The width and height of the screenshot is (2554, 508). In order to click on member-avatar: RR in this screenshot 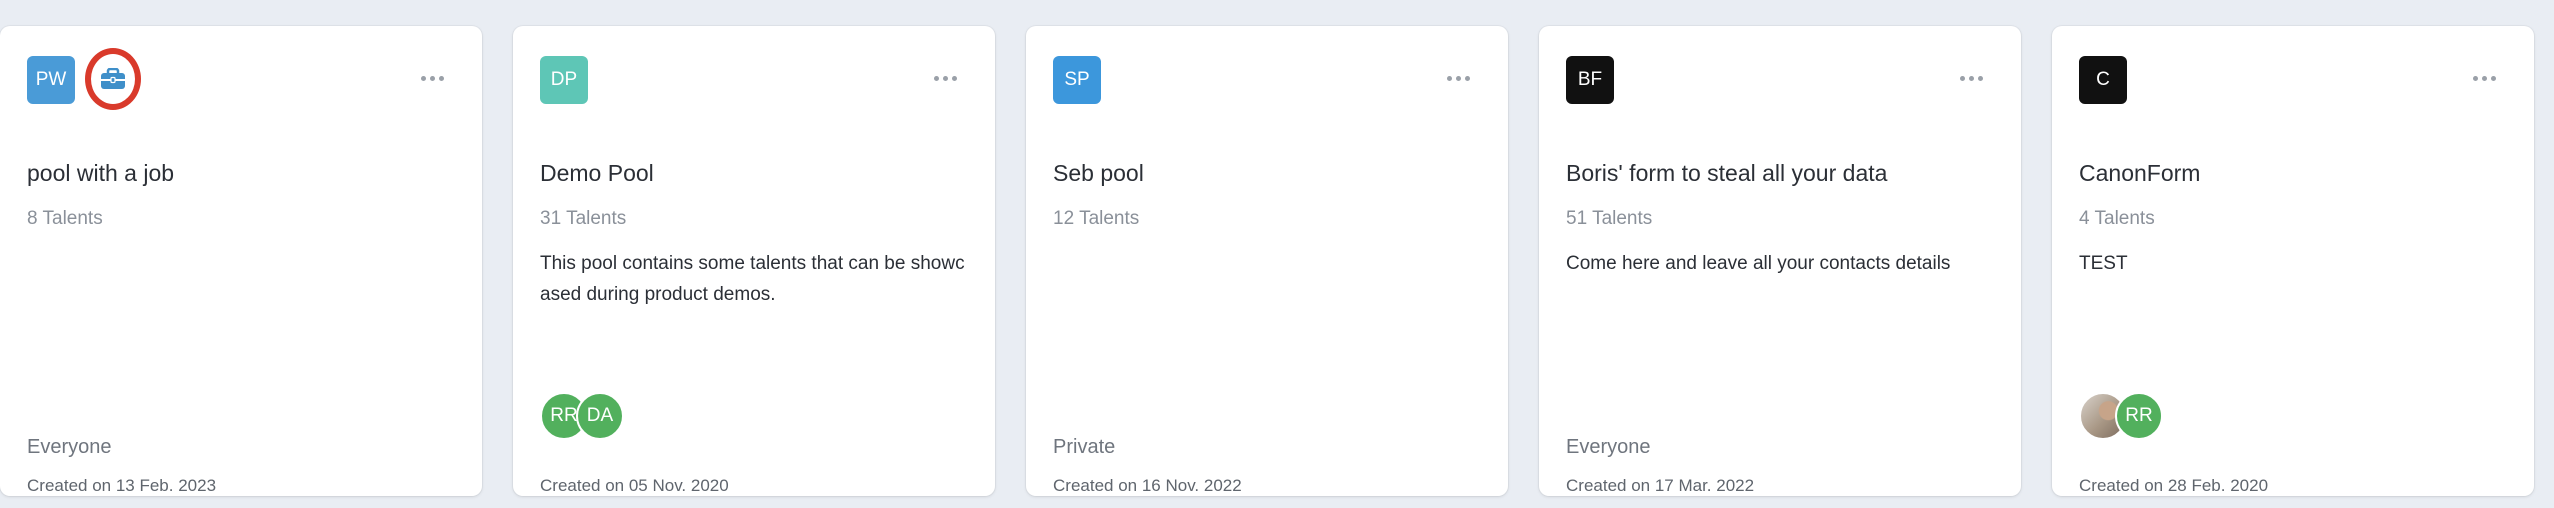, I will do `click(2139, 416)`.